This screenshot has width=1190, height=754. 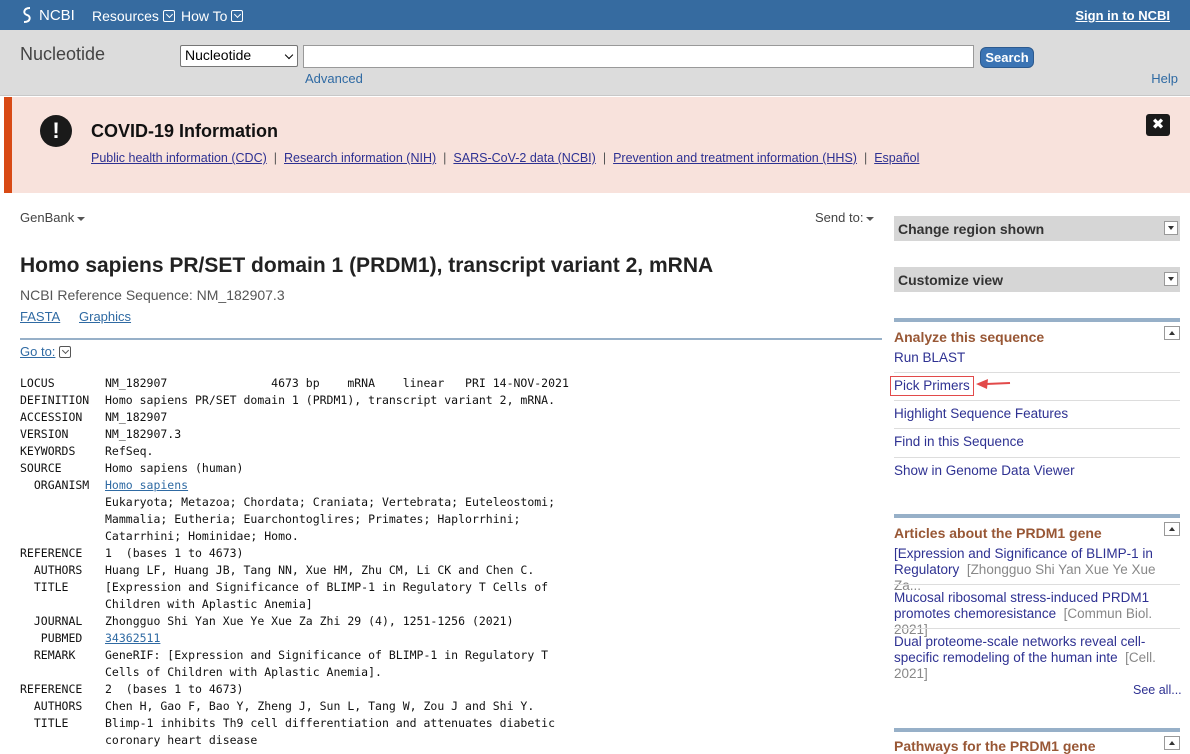 What do you see at coordinates (1158, 125) in the screenshot?
I see `close-icon: ✖` at bounding box center [1158, 125].